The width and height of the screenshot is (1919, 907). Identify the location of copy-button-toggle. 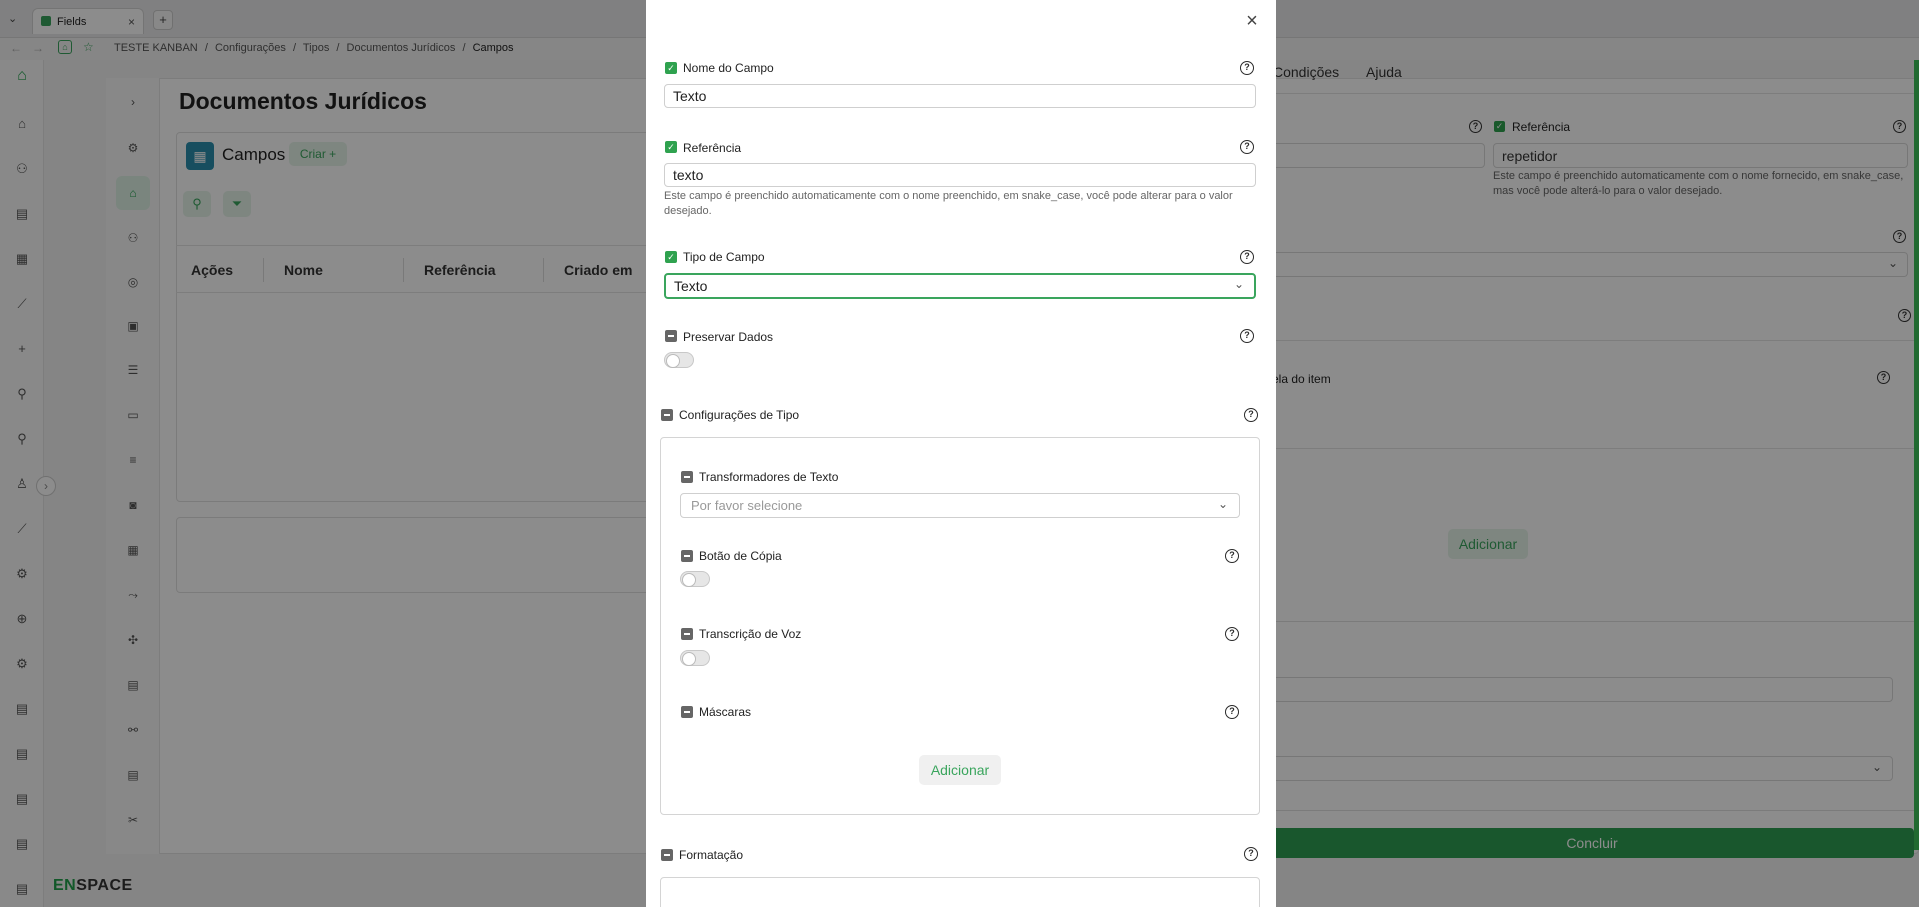
(695, 579).